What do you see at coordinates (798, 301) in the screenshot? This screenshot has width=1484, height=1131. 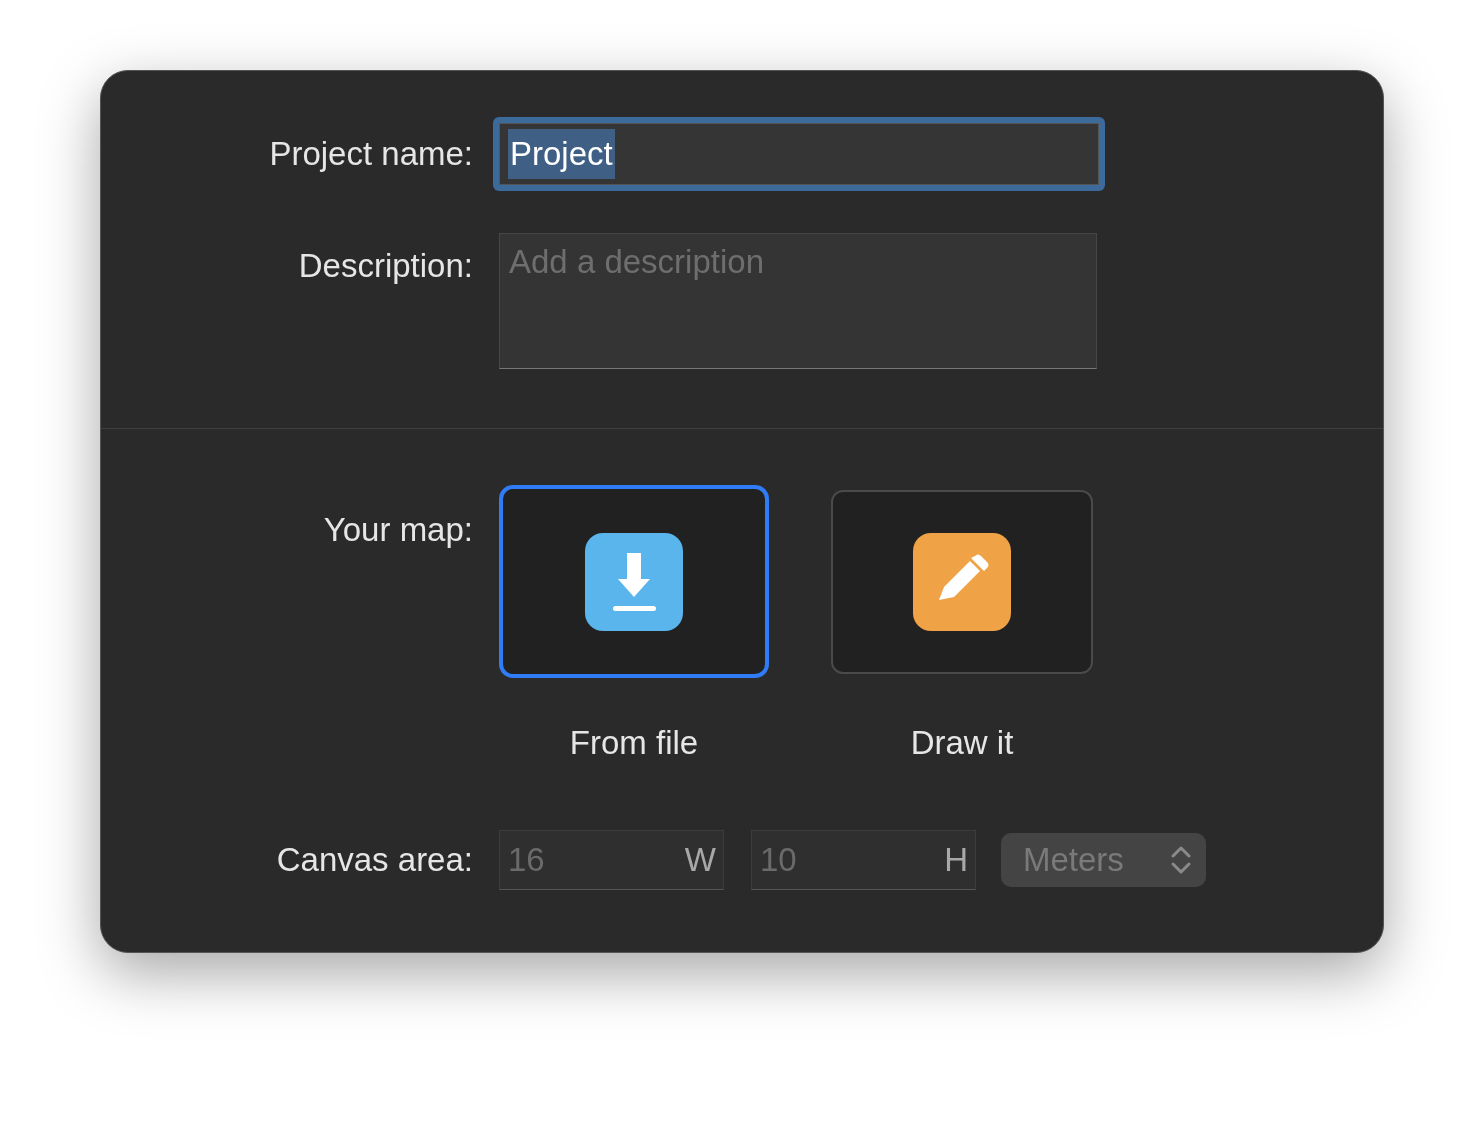 I see `description-field: Add a description` at bounding box center [798, 301].